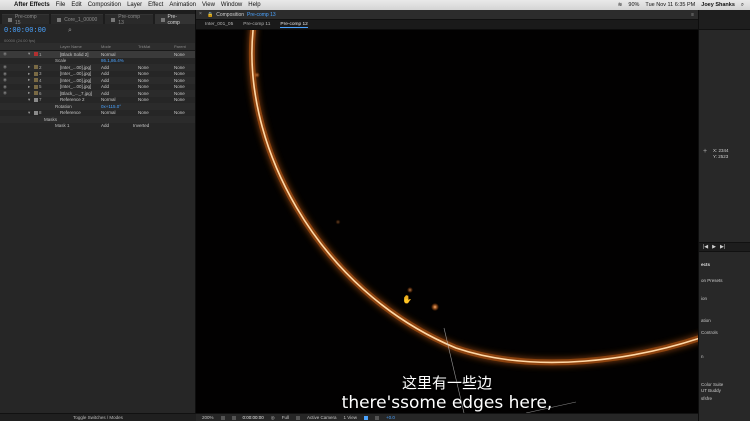  What do you see at coordinates (742, 5) in the screenshot?
I see `search-icon: ⌕` at bounding box center [742, 5].